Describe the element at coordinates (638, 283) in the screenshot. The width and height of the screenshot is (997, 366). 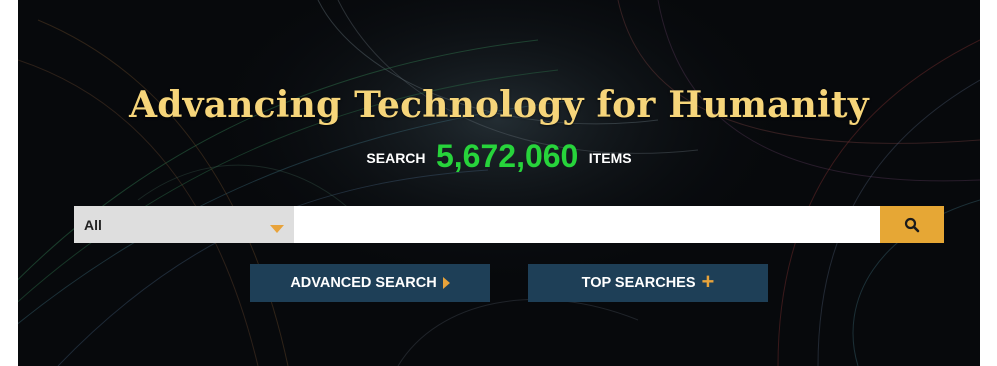
I see `top-searches-label: TOP SEARCHES` at that location.